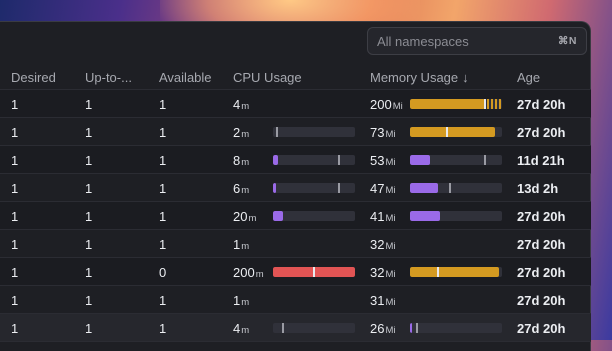  I want to click on cpu-usage-number: 8, so click(237, 160).